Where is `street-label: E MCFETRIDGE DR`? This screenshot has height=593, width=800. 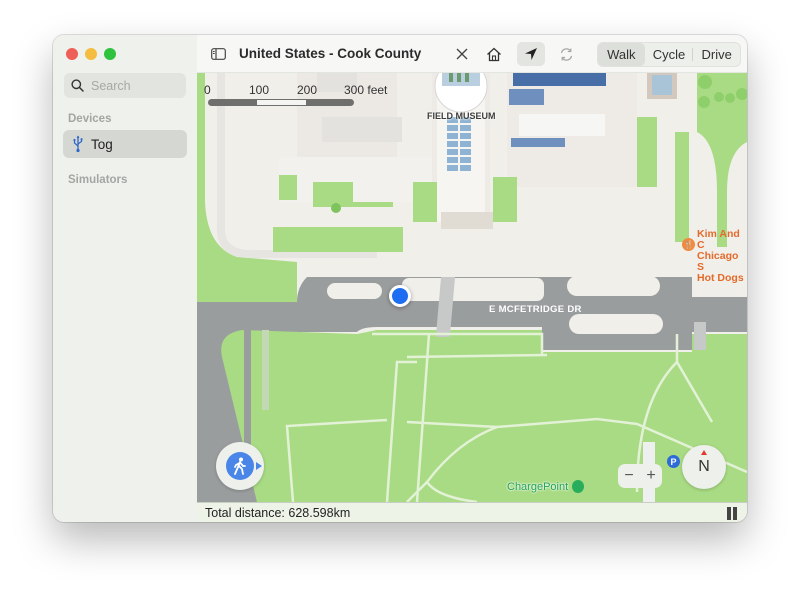
street-label: E MCFETRIDGE DR is located at coordinates (535, 309).